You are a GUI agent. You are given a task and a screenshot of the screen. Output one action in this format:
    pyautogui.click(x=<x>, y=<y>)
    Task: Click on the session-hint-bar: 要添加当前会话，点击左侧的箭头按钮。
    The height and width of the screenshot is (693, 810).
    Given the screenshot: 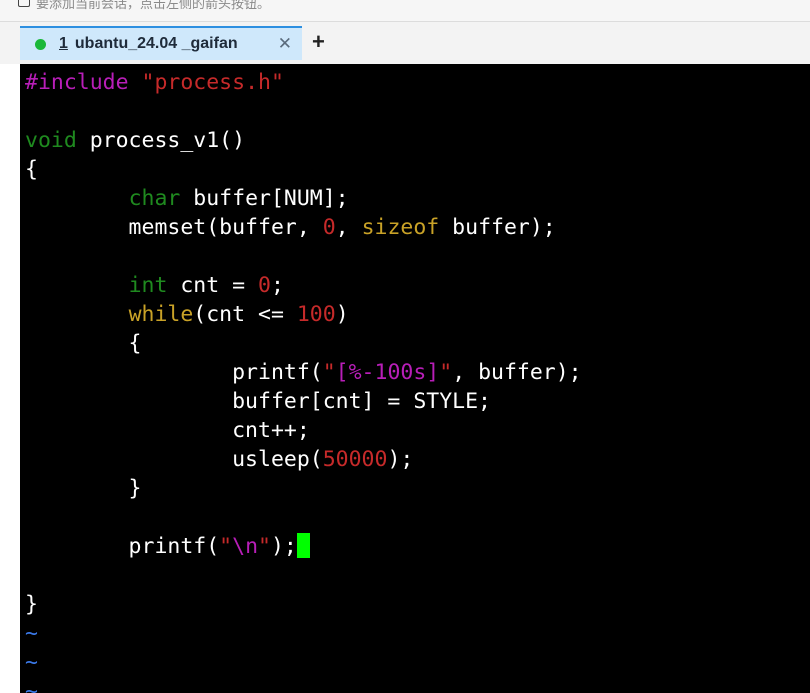 What is the action you would take?
    pyautogui.click(x=405, y=11)
    